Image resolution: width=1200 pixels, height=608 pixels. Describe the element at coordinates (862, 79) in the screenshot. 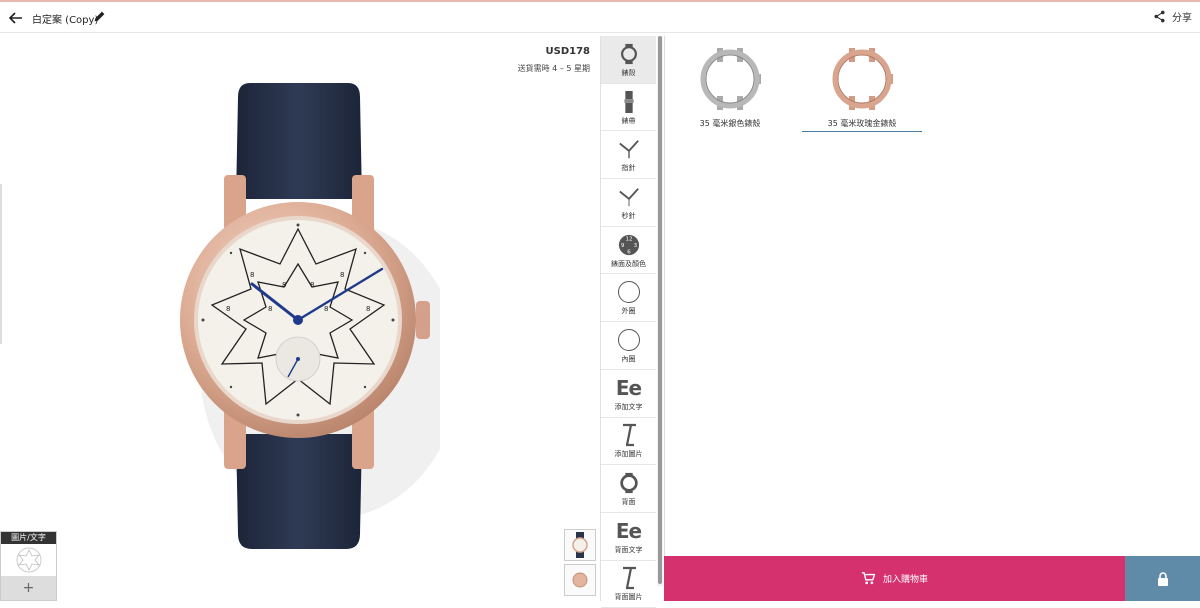

I see `rose-gold-case-image` at that location.